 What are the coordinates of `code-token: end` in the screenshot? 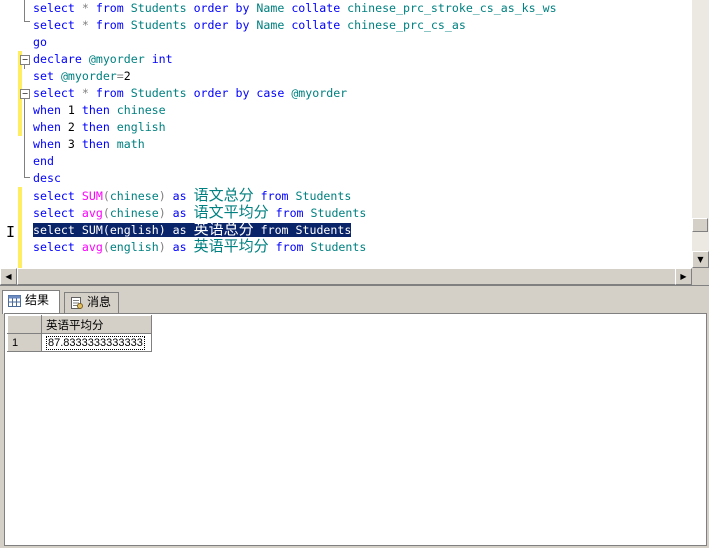 It's located at (43, 161).